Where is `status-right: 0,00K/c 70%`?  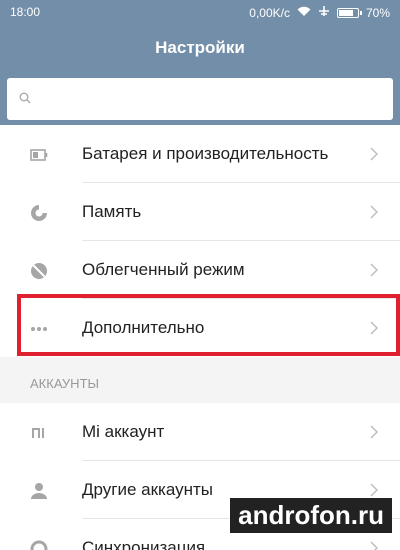
status-right: 0,00K/c 70% is located at coordinates (319, 12).